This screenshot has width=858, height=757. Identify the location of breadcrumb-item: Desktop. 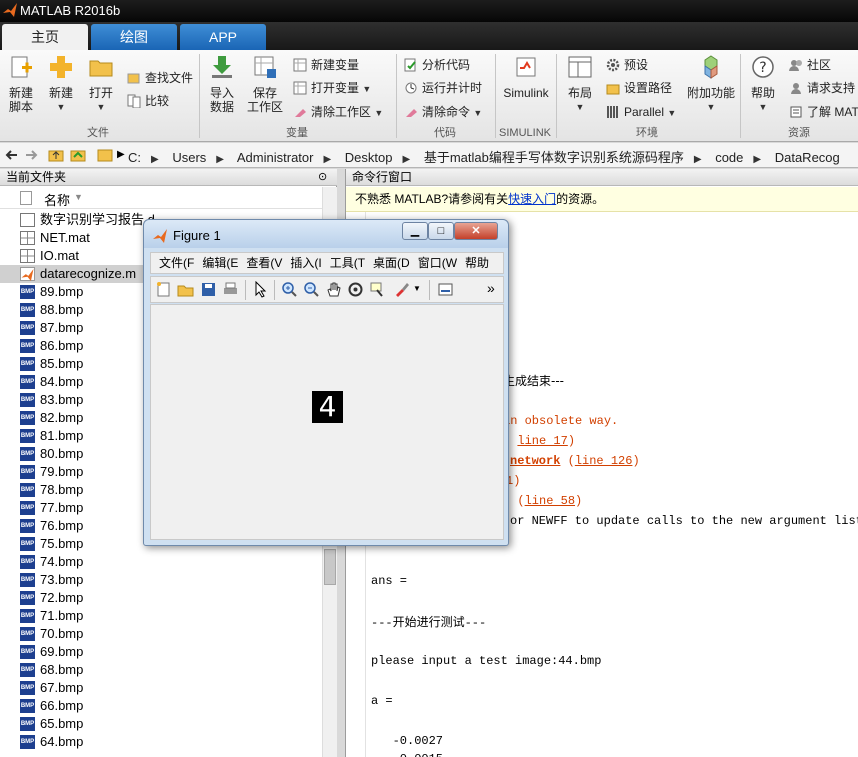
(369, 157).